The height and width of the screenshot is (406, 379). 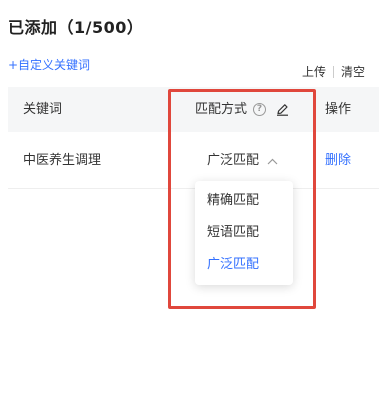 I want to click on upload-button: 上传, so click(x=314, y=71).